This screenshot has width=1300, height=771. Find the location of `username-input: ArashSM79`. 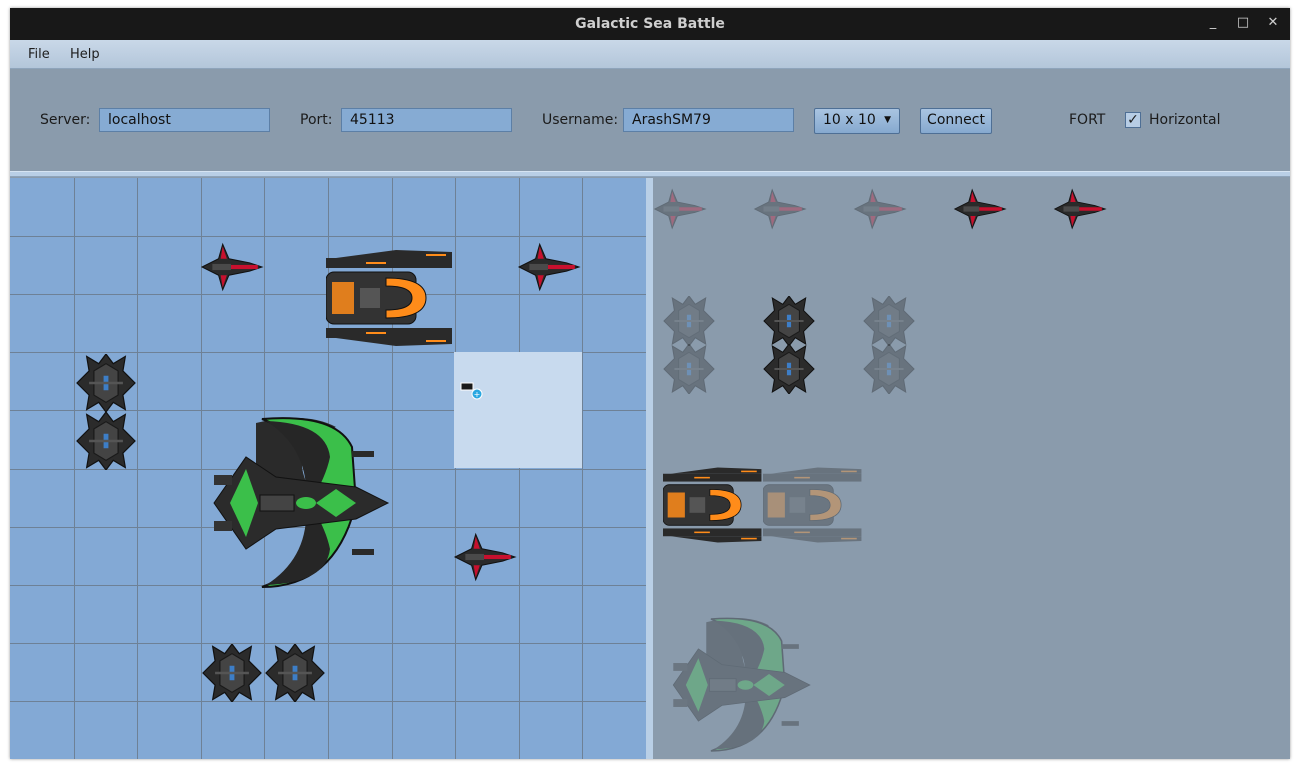

username-input: ArashSM79 is located at coordinates (708, 120).